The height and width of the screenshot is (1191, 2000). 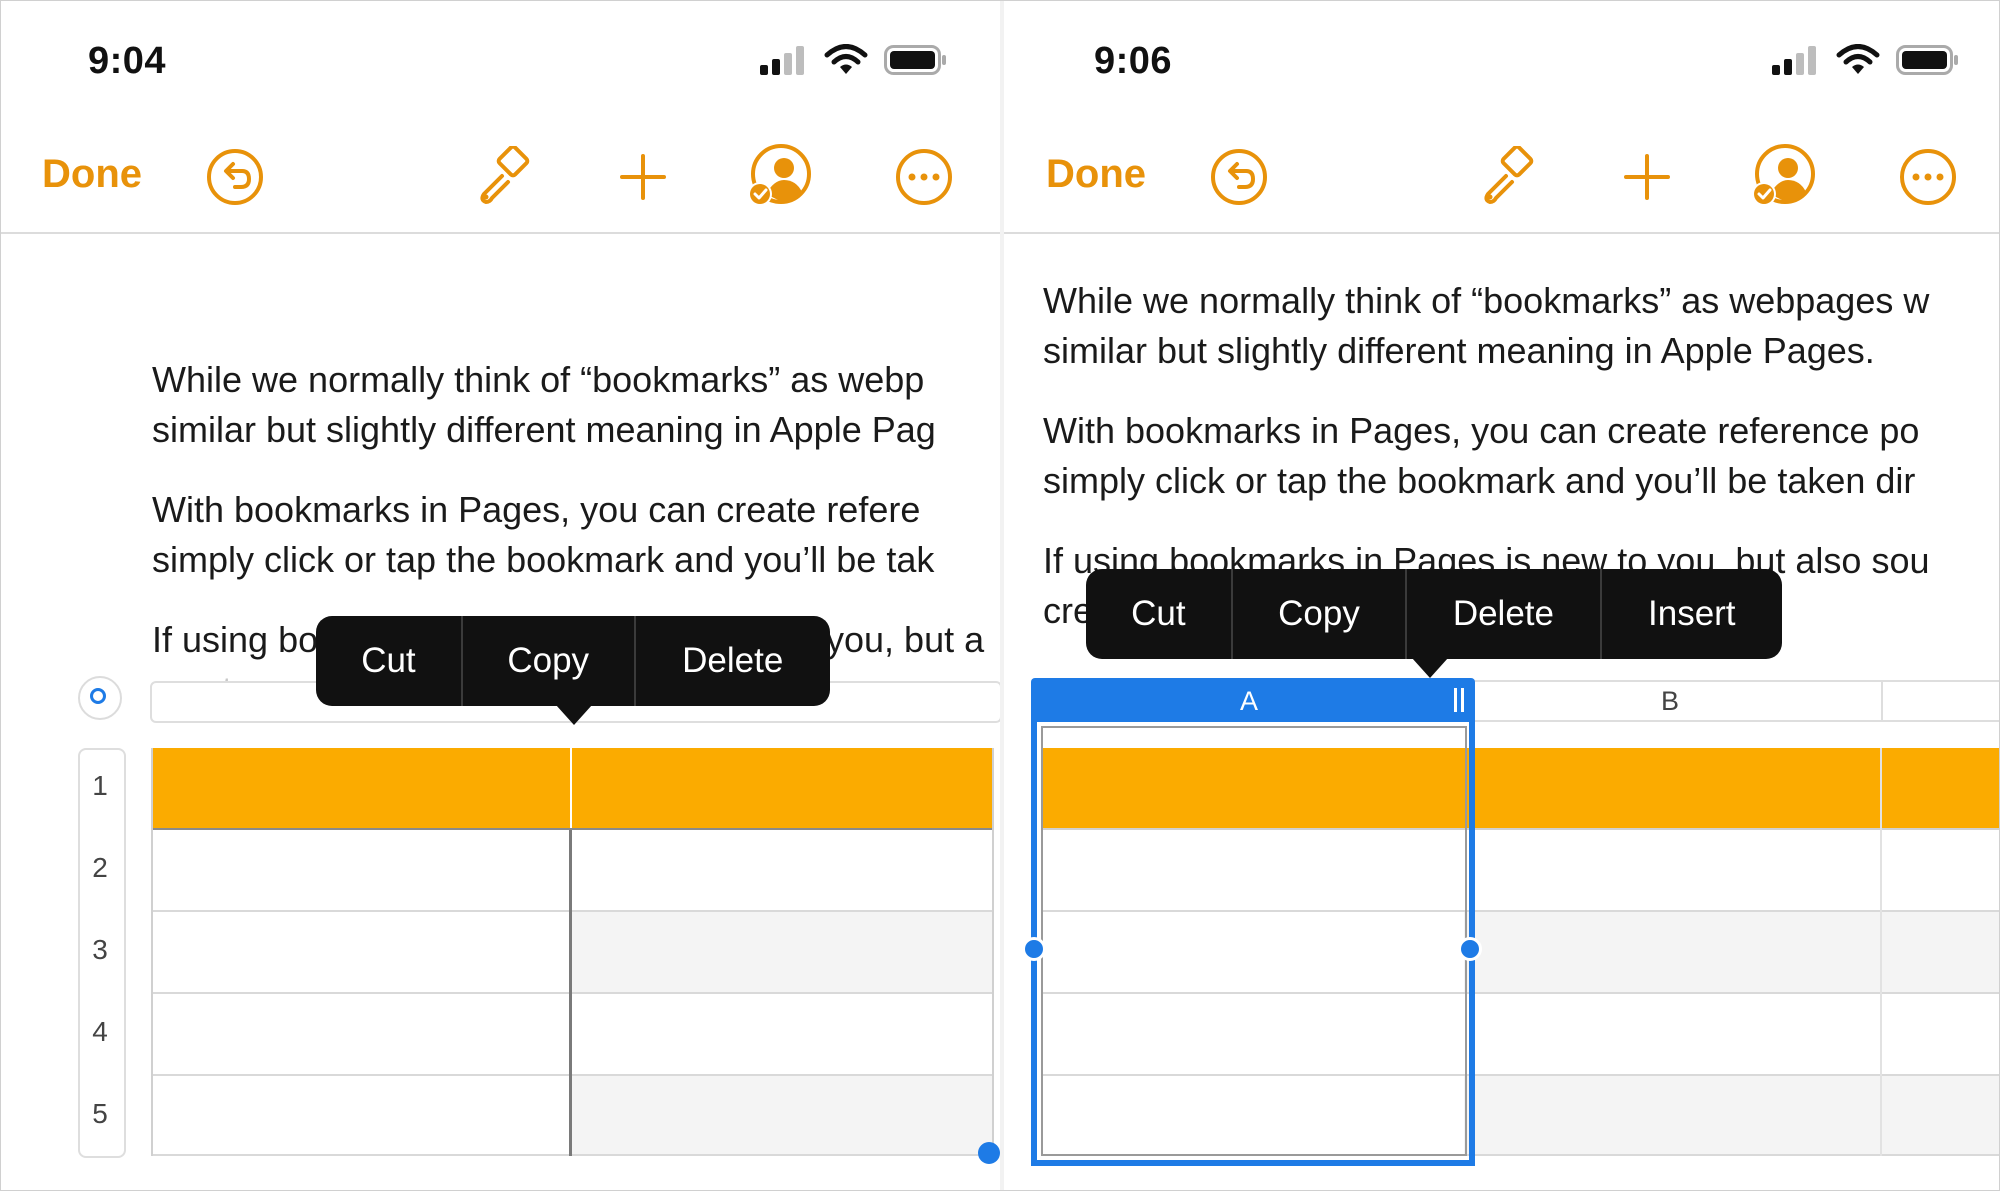 I want to click on paragraph-line: If using bo, so click(x=235, y=639).